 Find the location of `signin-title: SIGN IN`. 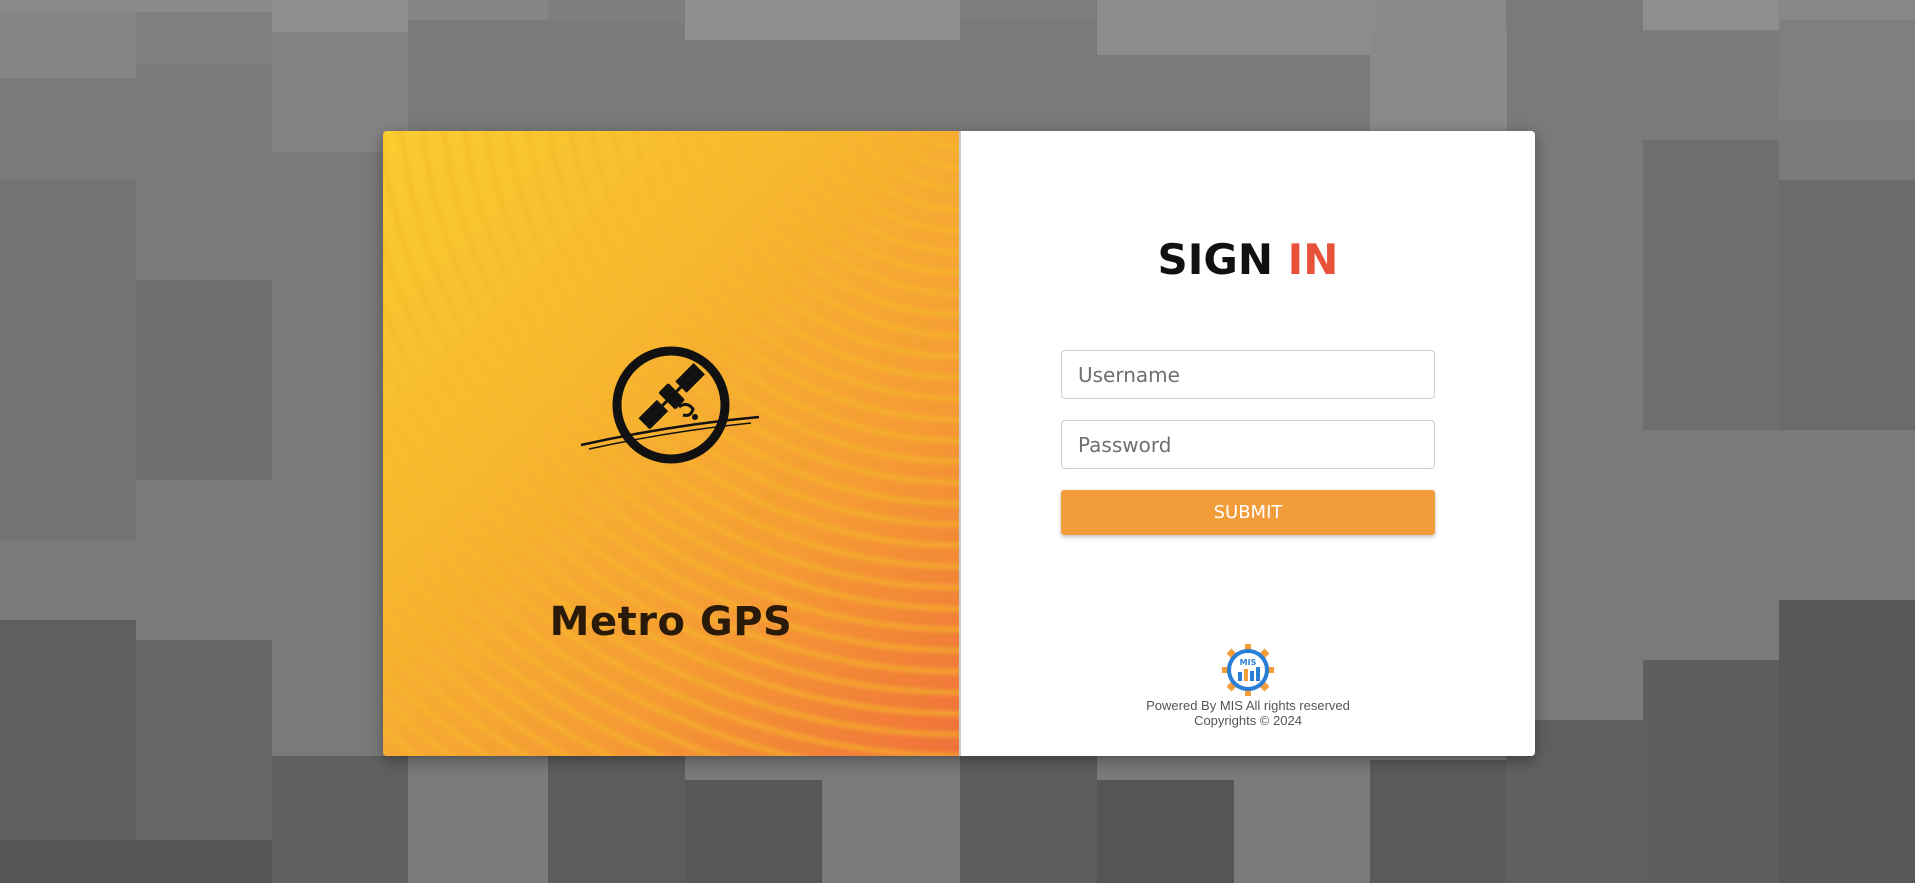

signin-title: SIGN IN is located at coordinates (1248, 259).